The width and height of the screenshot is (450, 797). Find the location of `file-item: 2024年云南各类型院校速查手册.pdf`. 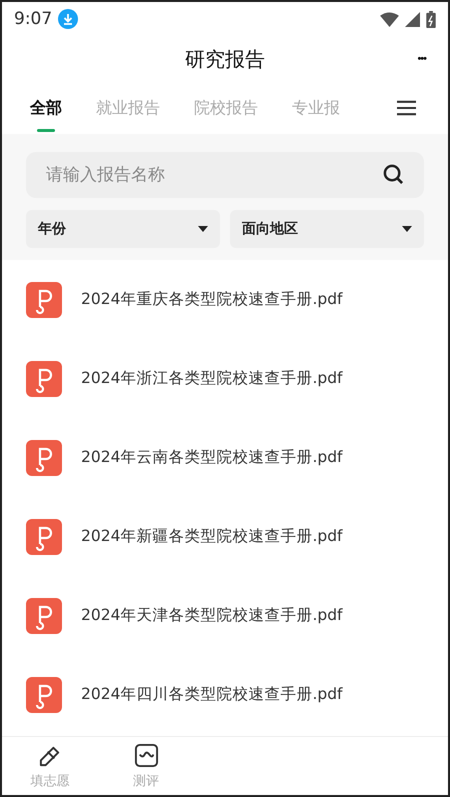

file-item: 2024年云南各类型院校速查手册.pdf is located at coordinates (225, 457).